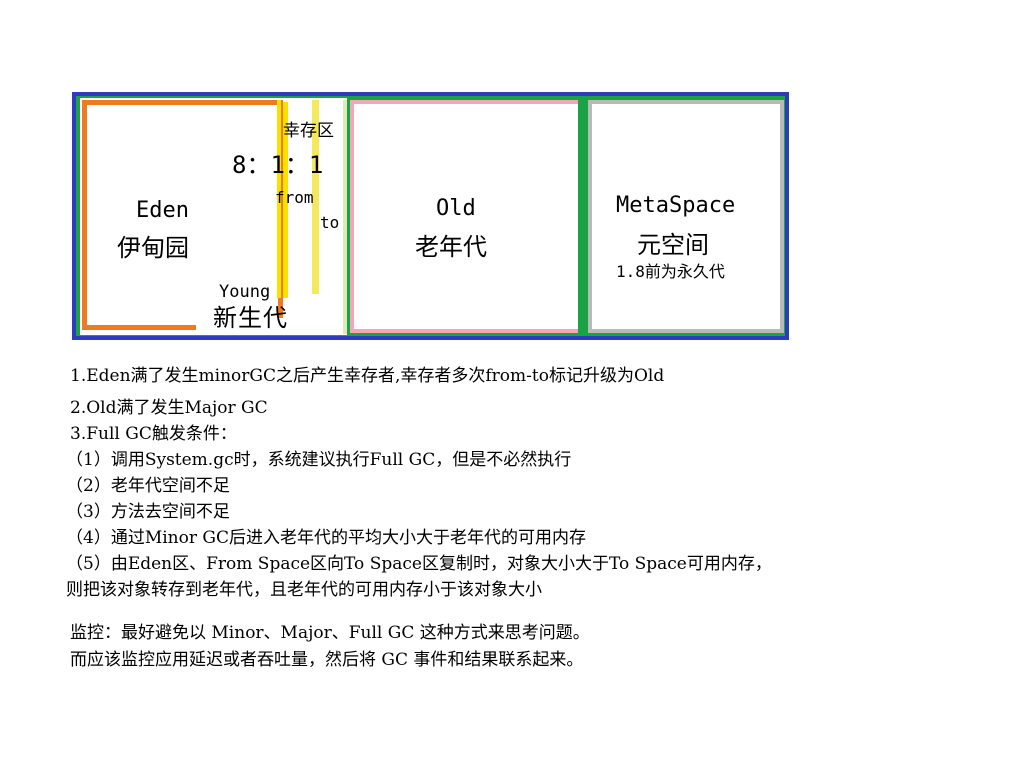 The image size is (1035, 764). What do you see at coordinates (345, 217) in the screenshot?
I see `survivor-region-edge` at bounding box center [345, 217].